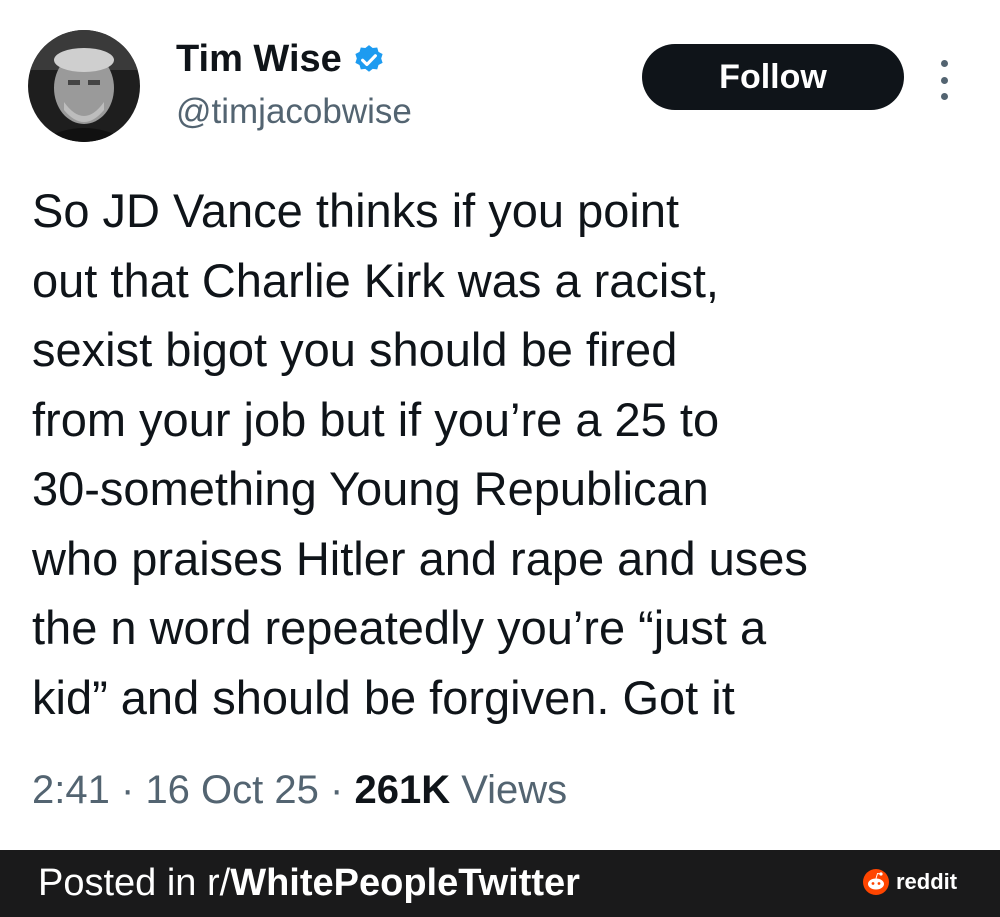 The image size is (1000, 917). What do you see at coordinates (405, 883) in the screenshot?
I see `subreddit-name: WhitePeopleTwitter` at bounding box center [405, 883].